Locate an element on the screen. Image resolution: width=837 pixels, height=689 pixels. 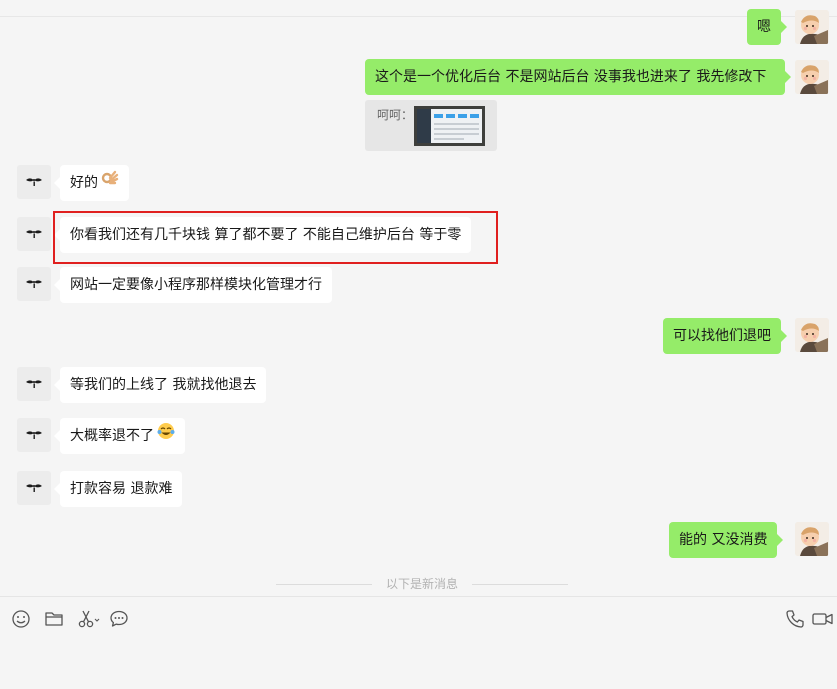
message-bubble-incoming: 网站一定要像小程序那样模块化管理才行 is located at coordinates (193, 285).